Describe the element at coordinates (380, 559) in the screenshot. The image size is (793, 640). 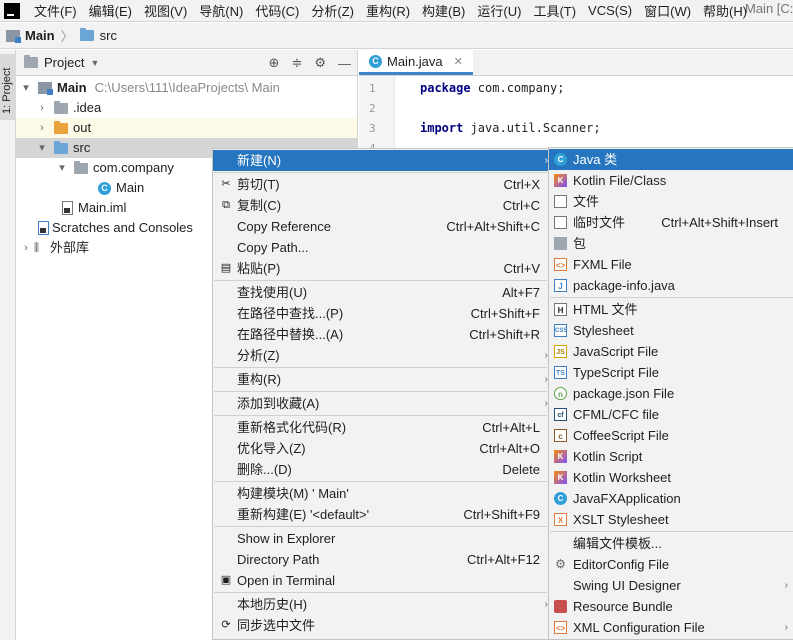
I see `menu-item-directory-path: Directory Path Ctrl+Alt+F12` at that location.